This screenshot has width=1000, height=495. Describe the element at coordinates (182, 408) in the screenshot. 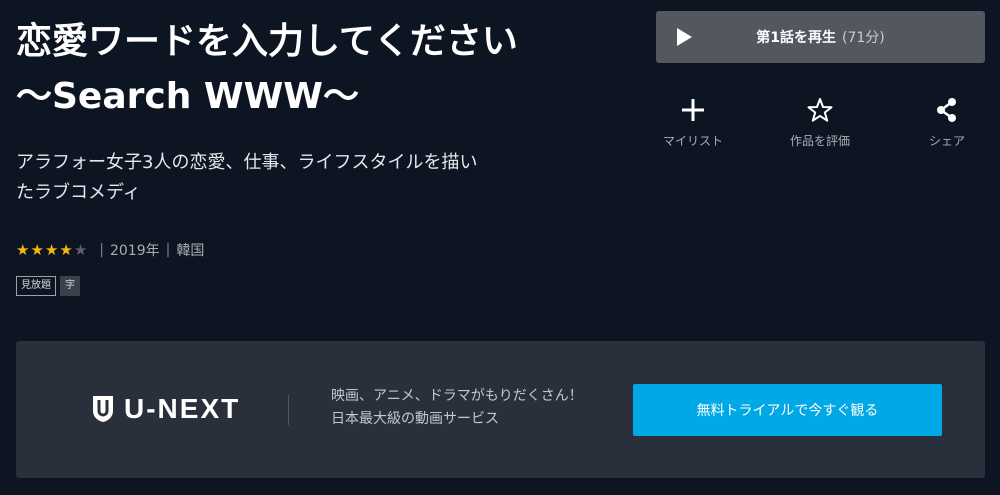

I see `logo-text: U-NEXT` at that location.